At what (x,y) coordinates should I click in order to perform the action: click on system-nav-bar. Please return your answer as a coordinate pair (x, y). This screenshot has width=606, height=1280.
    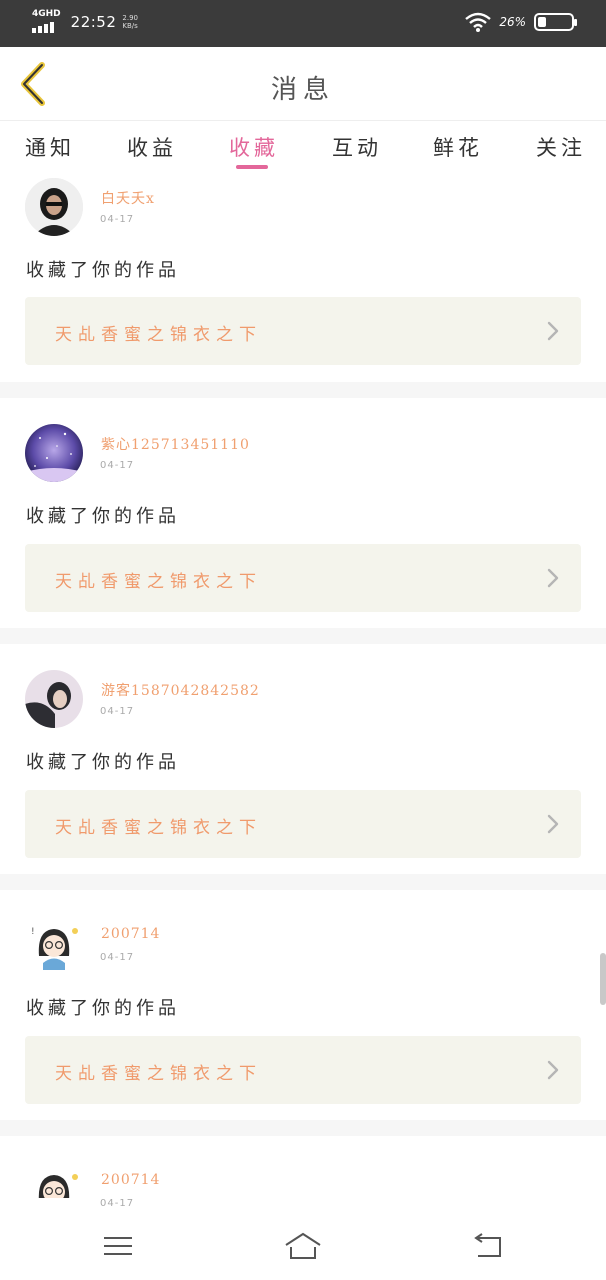
    Looking at the image, I should click on (303, 1246).